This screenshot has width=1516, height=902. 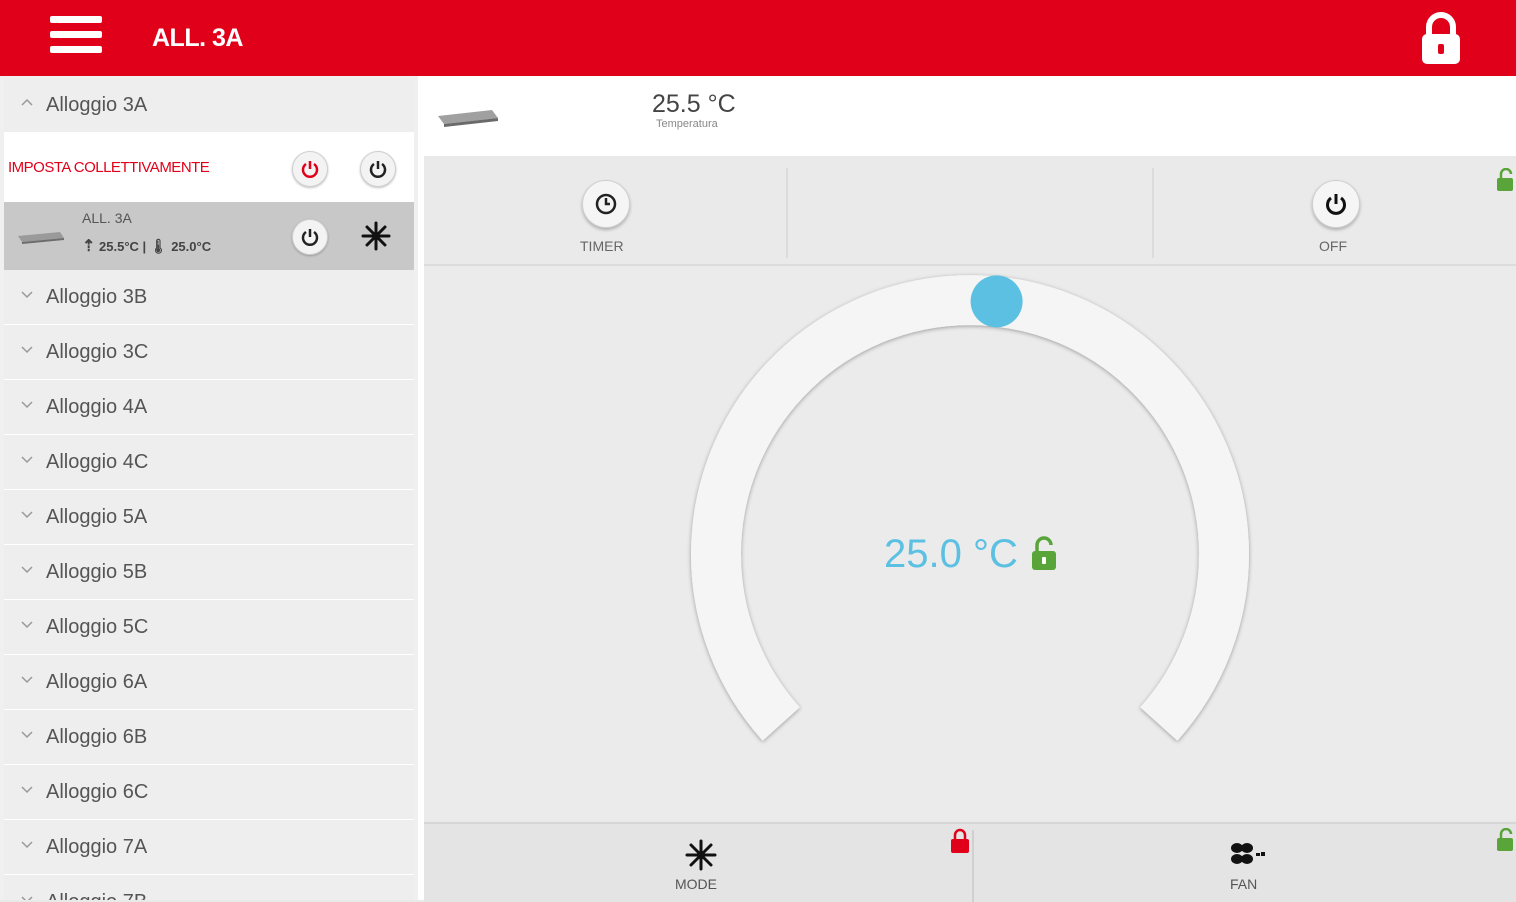 I want to click on timer-button, so click(x=606, y=204).